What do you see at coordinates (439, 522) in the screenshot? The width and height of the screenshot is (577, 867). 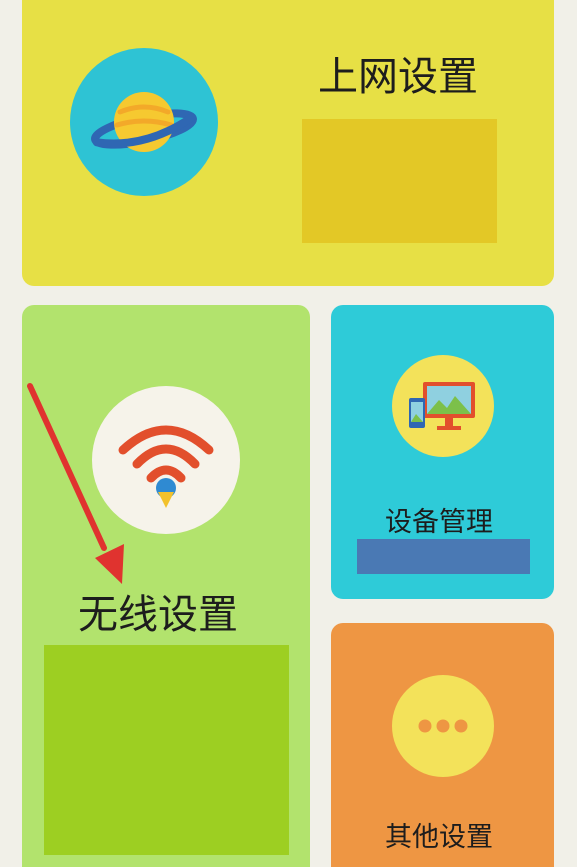 I see `device-management-label: 设备管理` at bounding box center [439, 522].